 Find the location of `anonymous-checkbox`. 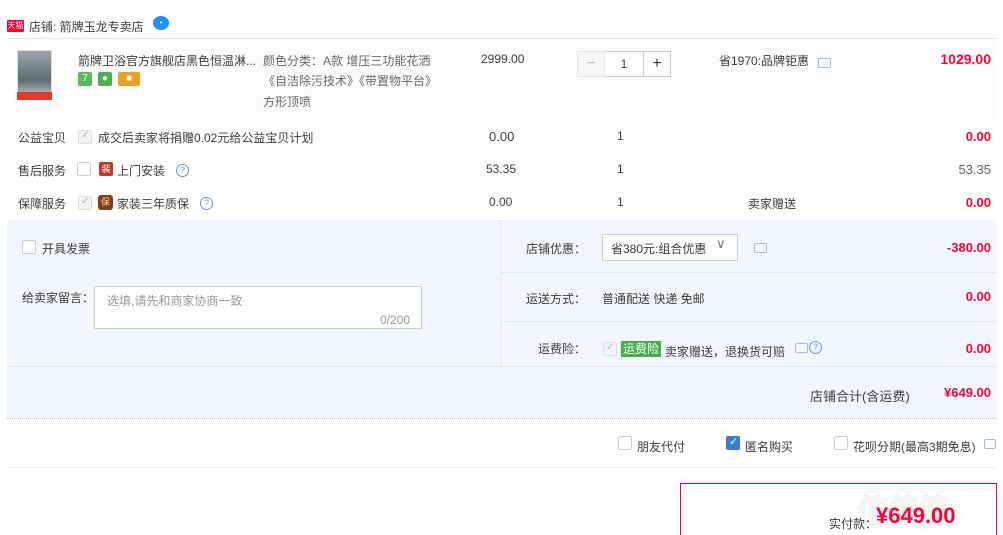

anonymous-checkbox is located at coordinates (733, 442).